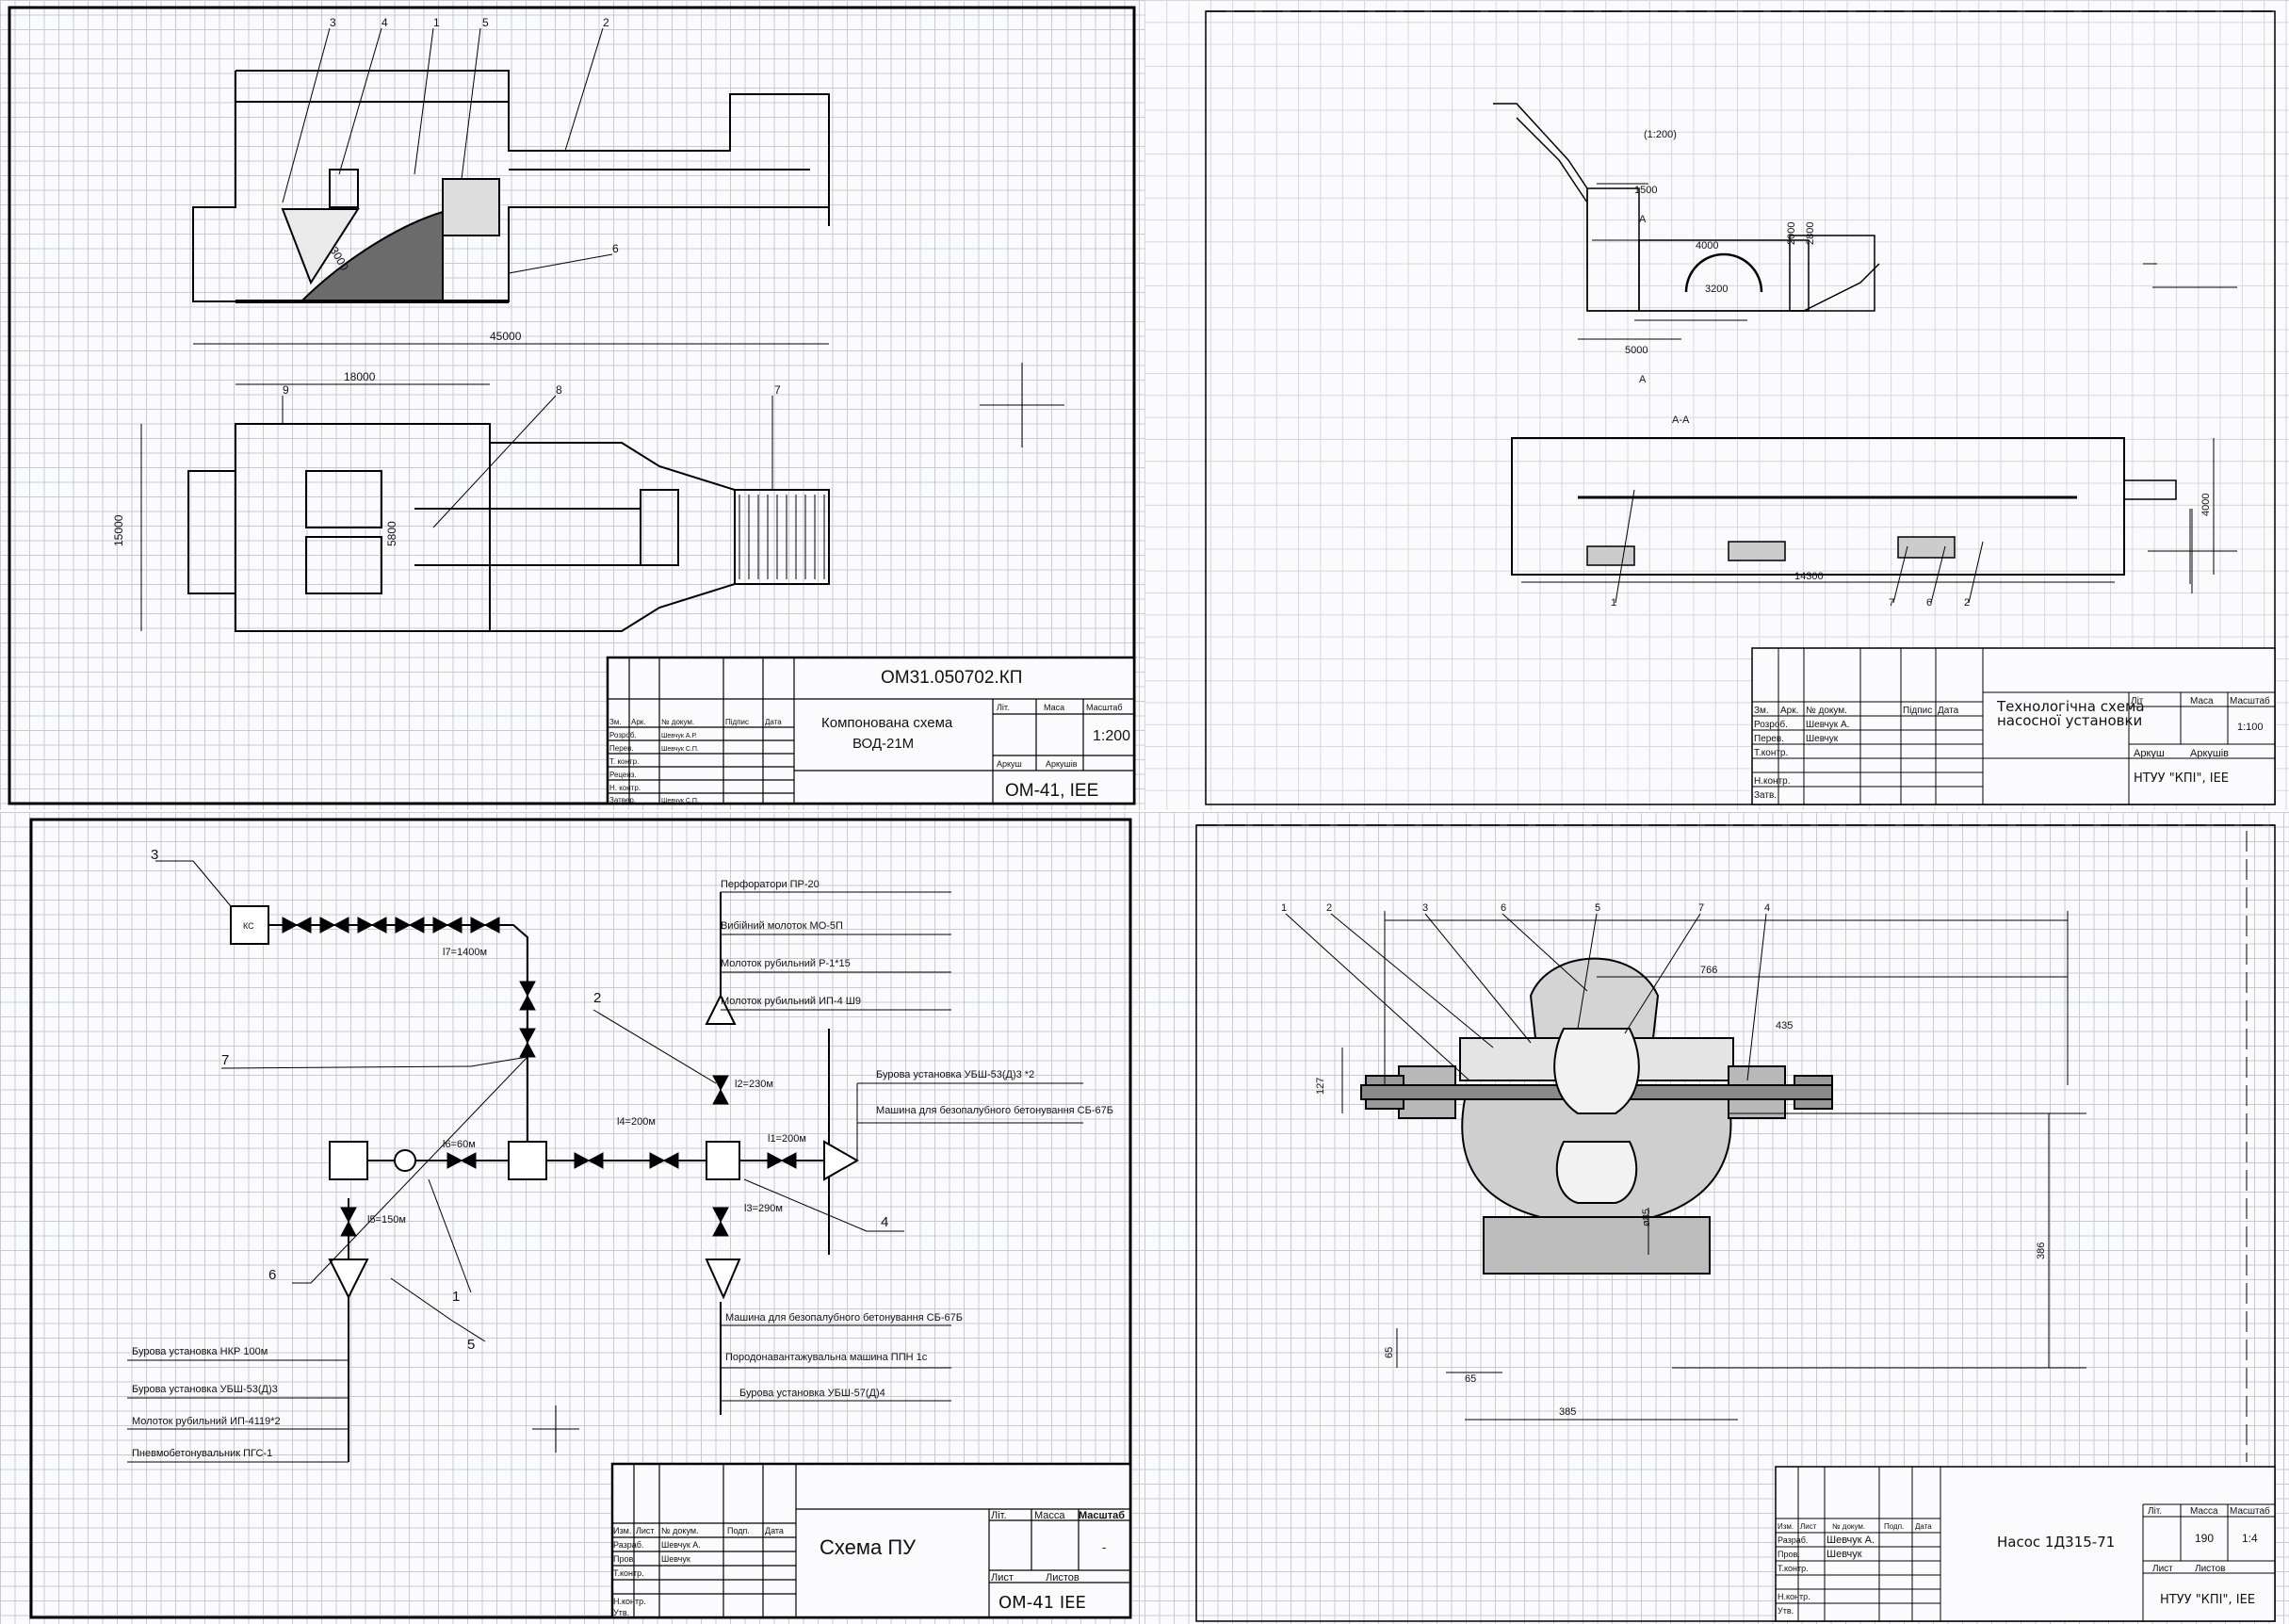  I want to click on dim-height-4000: 4000, so click(2206, 505).